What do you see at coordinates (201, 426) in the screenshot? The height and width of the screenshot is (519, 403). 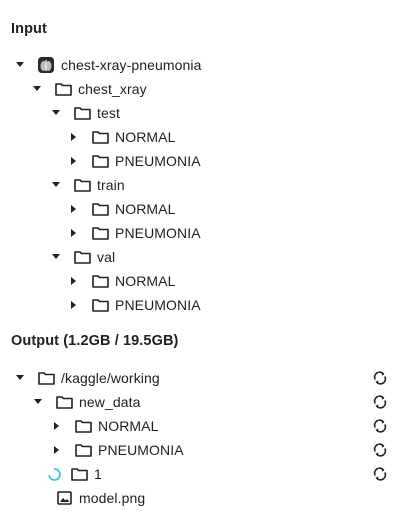 I see `tree-item-new-data-normal: NORMAL` at bounding box center [201, 426].